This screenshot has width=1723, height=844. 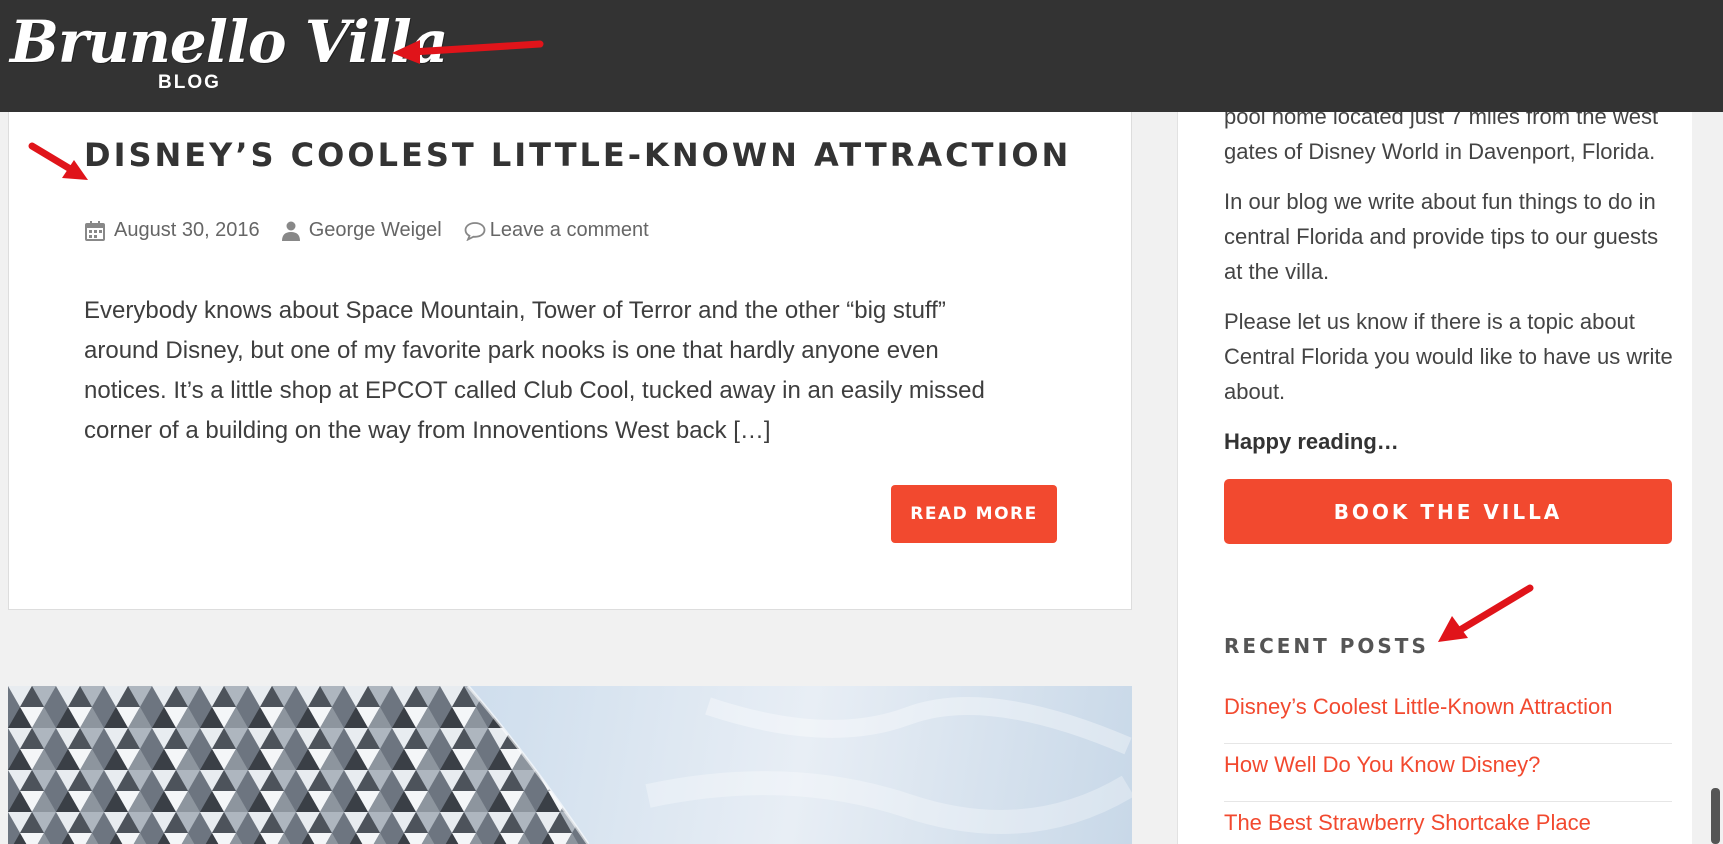 What do you see at coordinates (974, 514) in the screenshot?
I see `read-more-button: READ MORE` at bounding box center [974, 514].